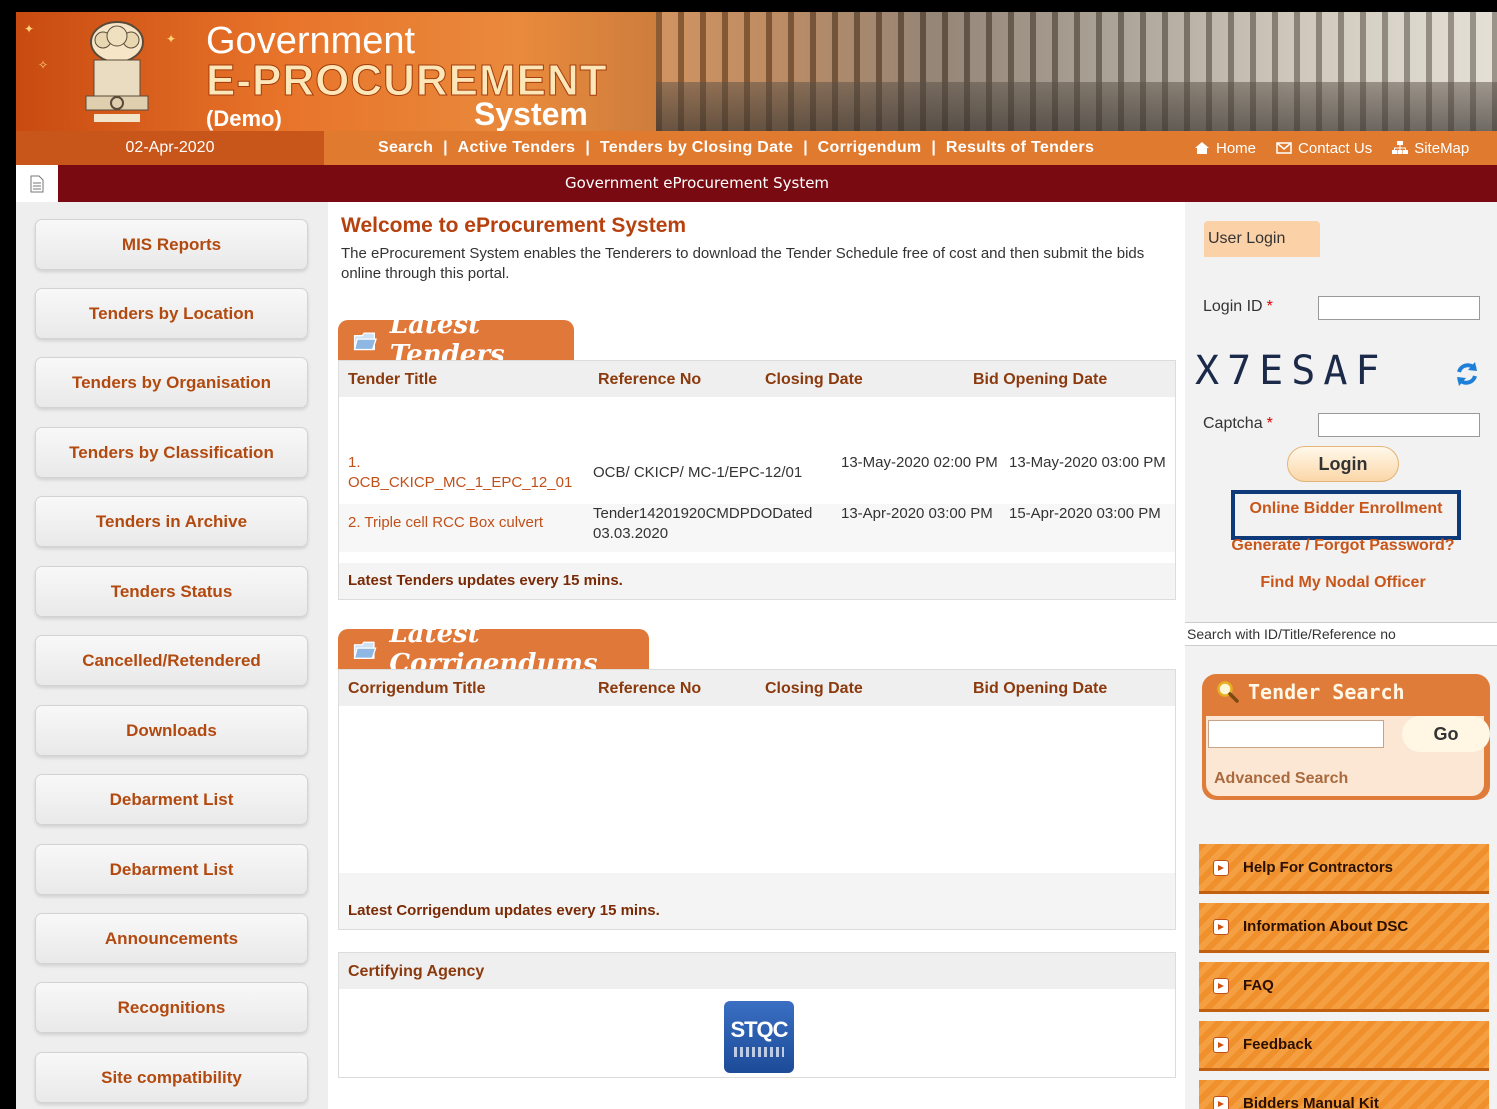 Image resolution: width=1497 pixels, height=1109 pixels. I want to click on tender-search-box: Tender Search Go Advanced Search, so click(1346, 737).